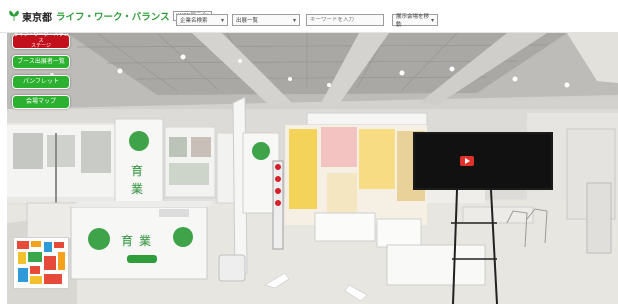 The width and height of the screenshot is (618, 304). I want to click on keyword-search-field, so click(345, 20).